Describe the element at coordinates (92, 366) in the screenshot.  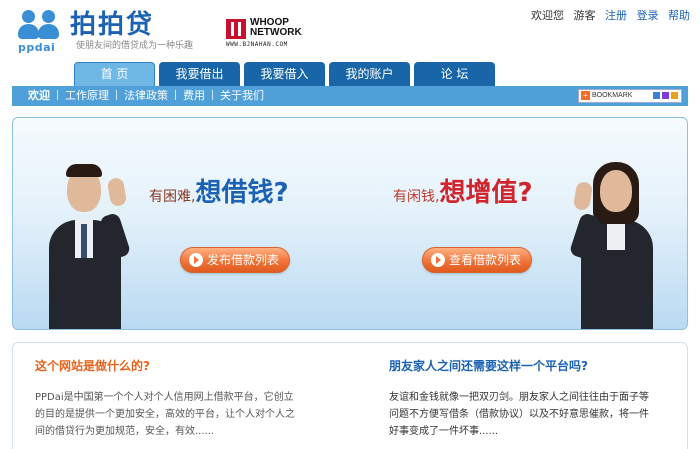
I see `about-site-title: 这个网站是做什么的?` at that location.